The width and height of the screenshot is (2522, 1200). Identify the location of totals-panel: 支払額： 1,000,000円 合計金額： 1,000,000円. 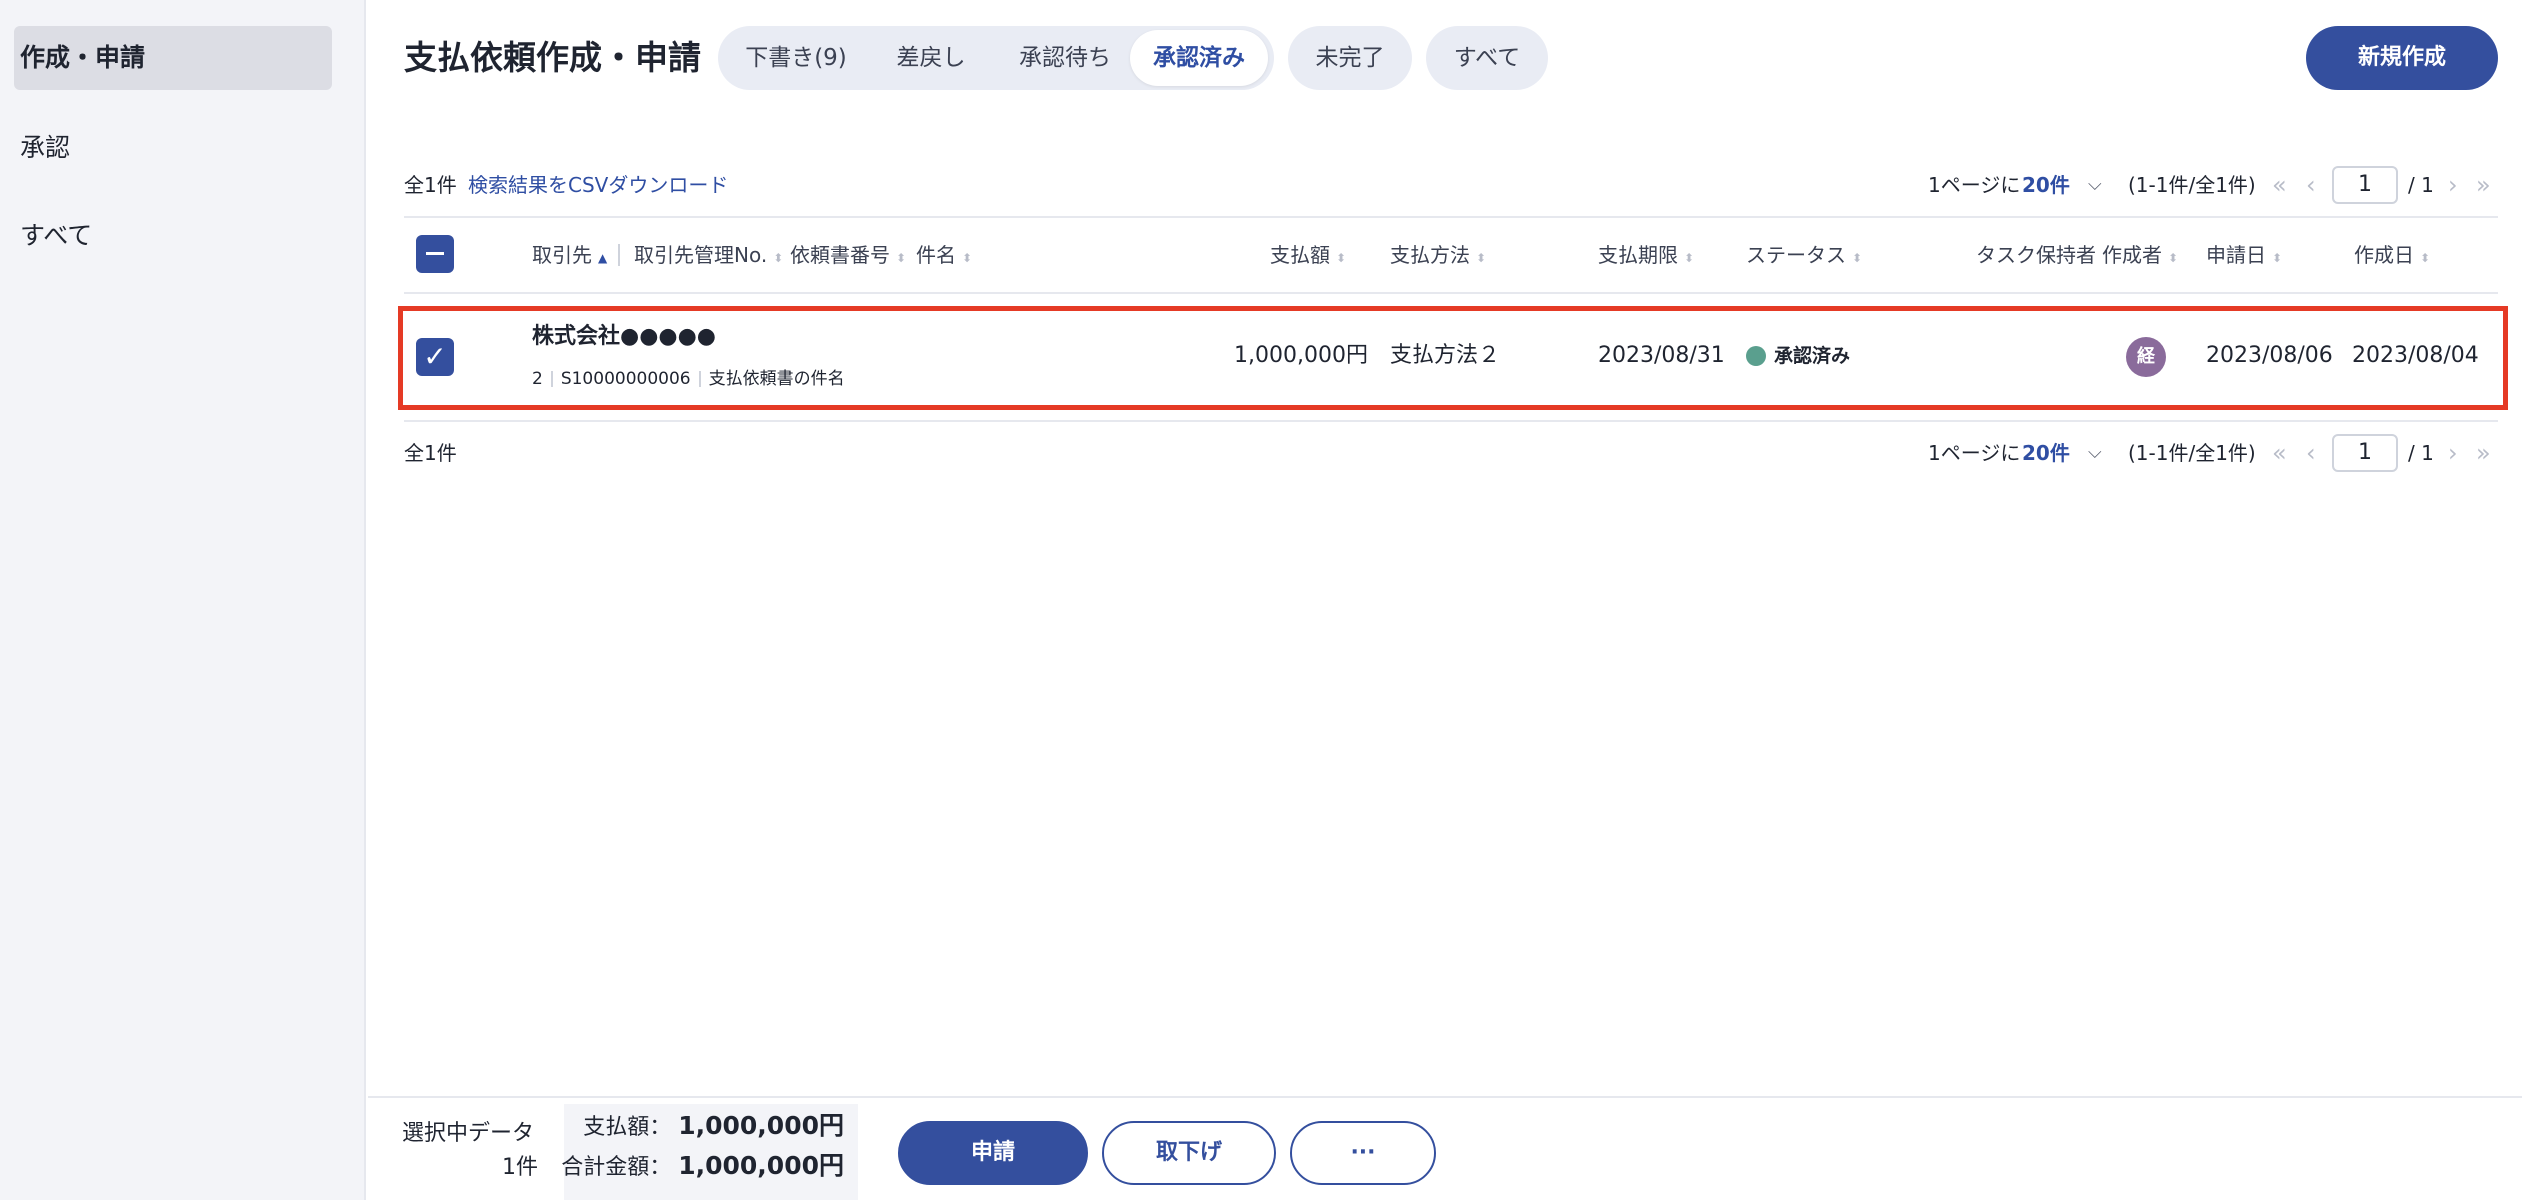
(709, 1152).